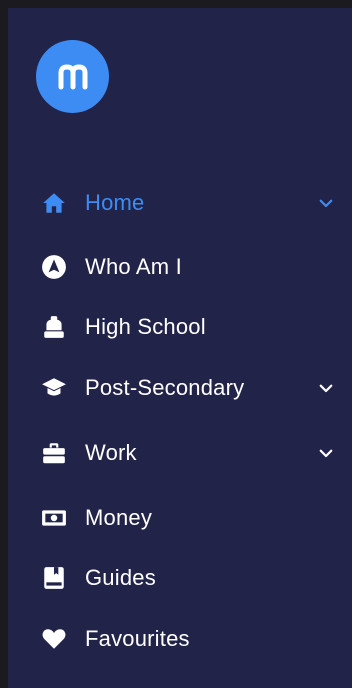  I want to click on sidebar-item-favourites: Favourites, so click(180, 639).